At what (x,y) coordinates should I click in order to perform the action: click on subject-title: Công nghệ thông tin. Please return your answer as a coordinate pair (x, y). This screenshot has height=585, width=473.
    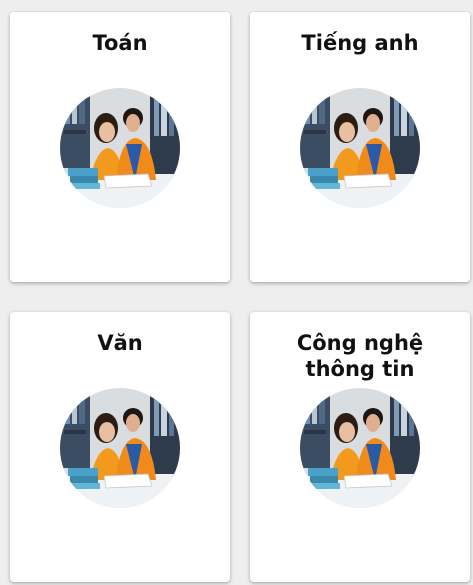
    Looking at the image, I should click on (360, 356).